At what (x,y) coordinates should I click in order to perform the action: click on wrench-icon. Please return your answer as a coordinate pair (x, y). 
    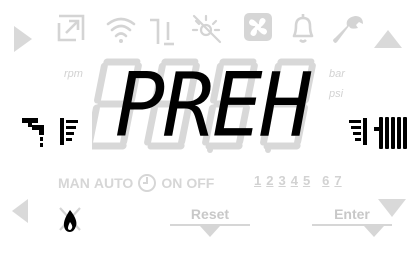
    Looking at the image, I should click on (349, 30).